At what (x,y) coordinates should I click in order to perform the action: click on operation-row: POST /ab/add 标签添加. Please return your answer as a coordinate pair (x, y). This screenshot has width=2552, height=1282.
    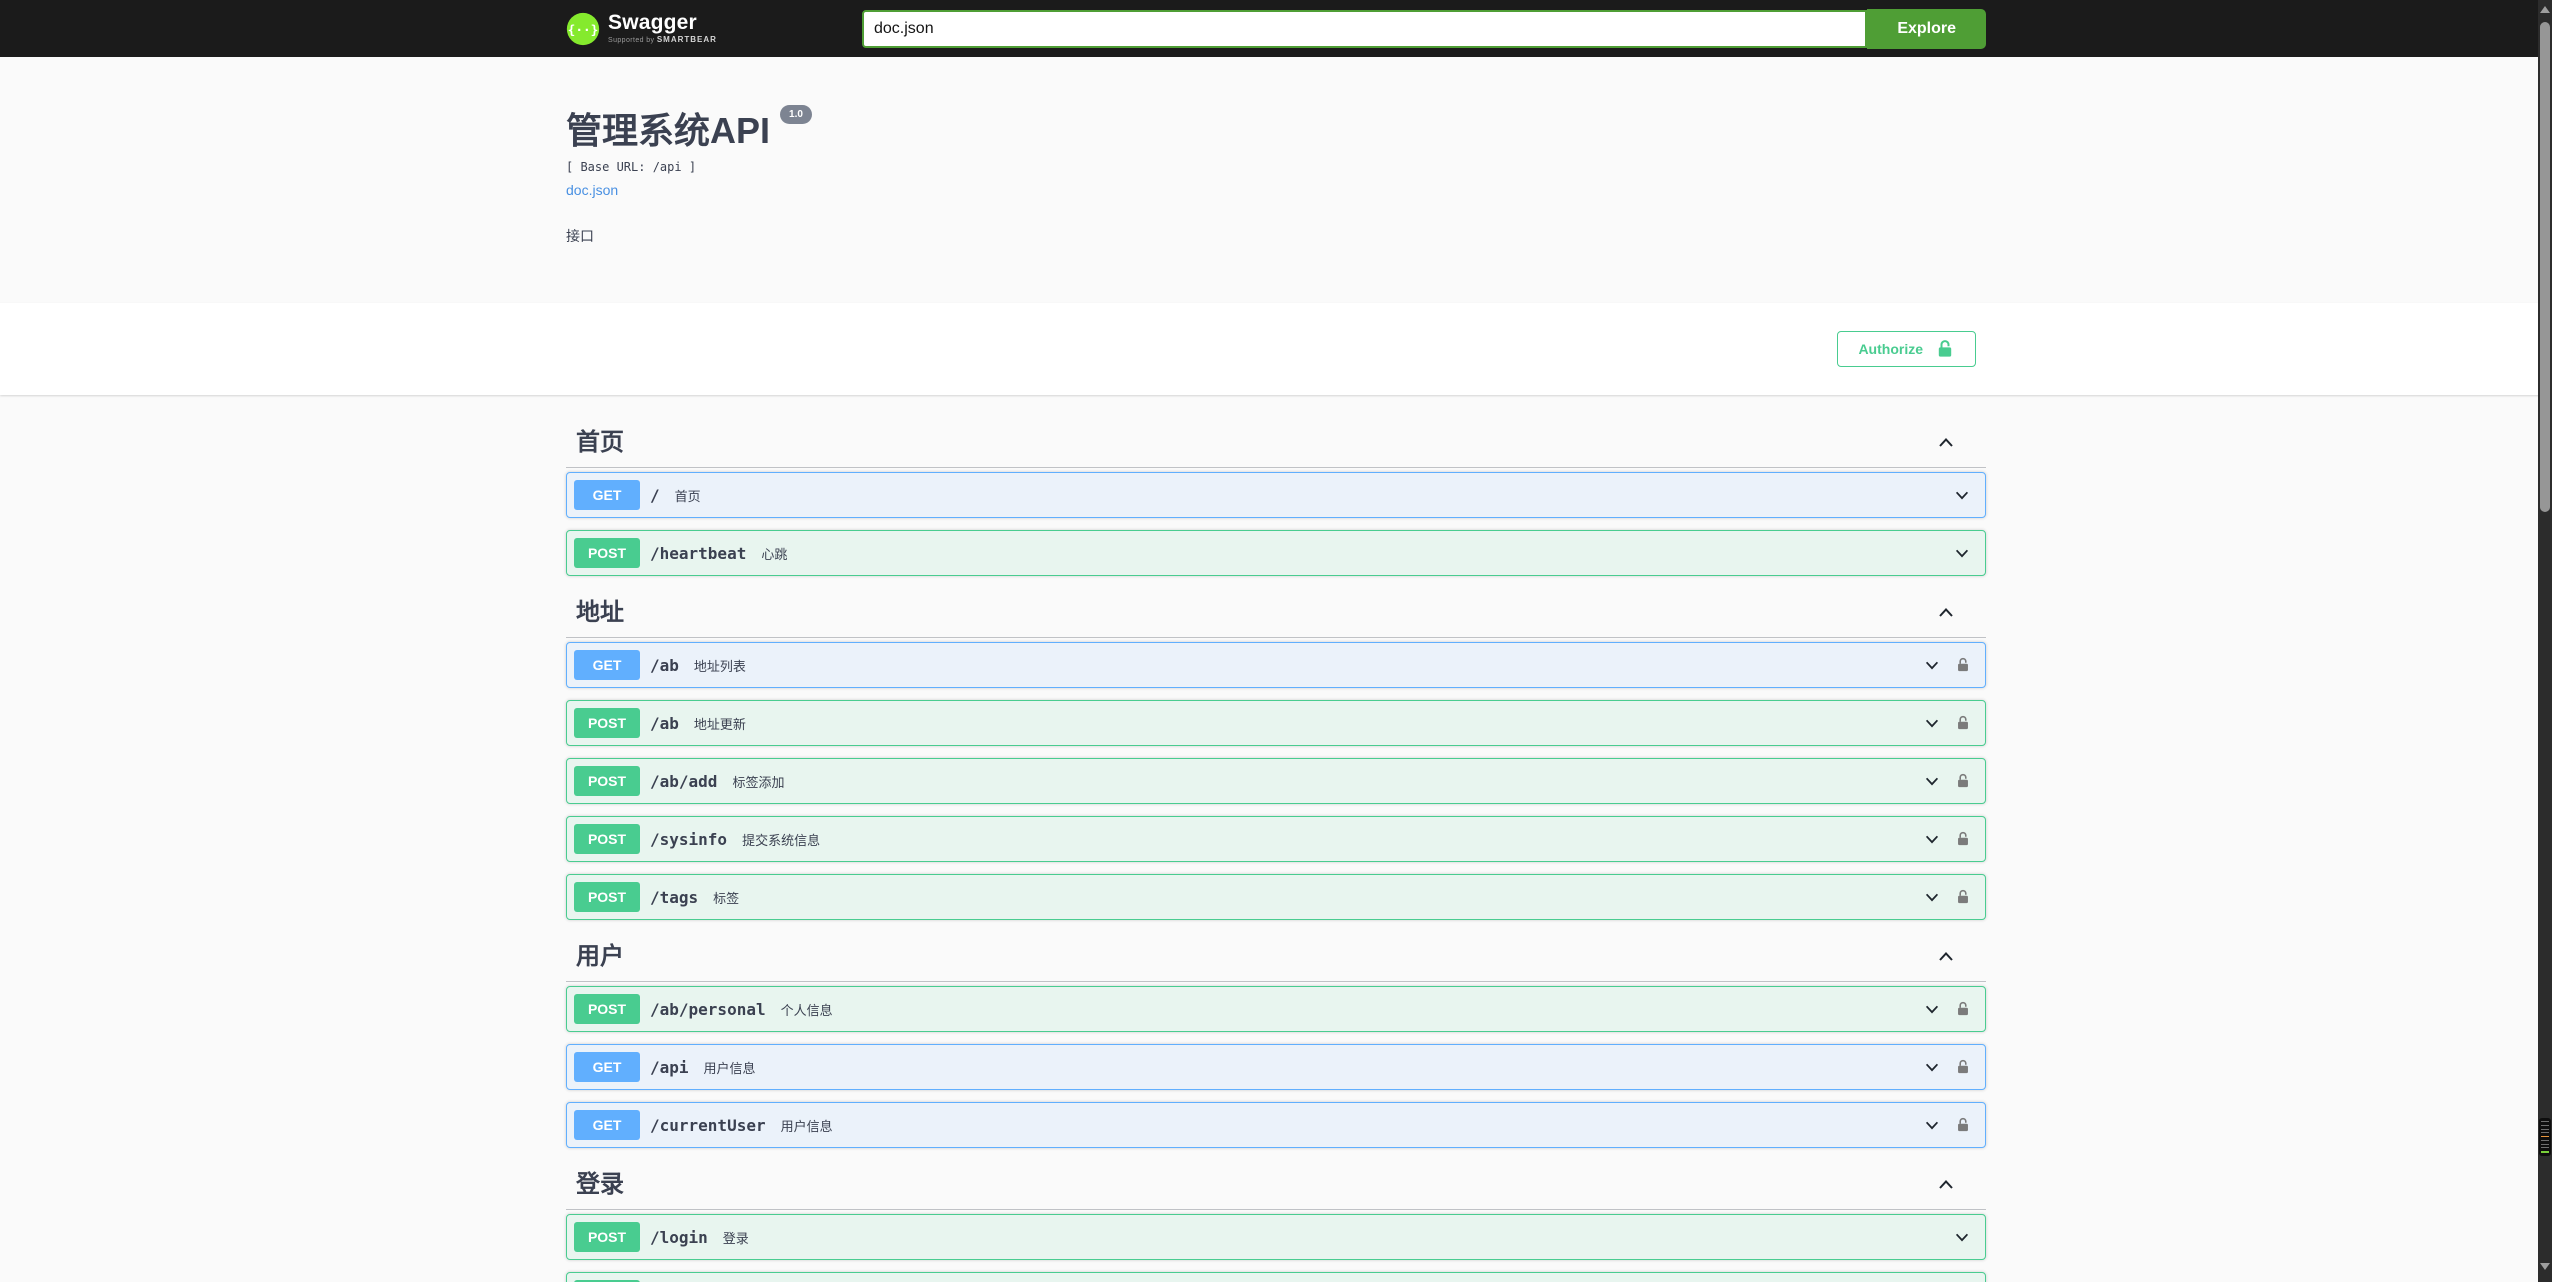
    Looking at the image, I should click on (1276, 781).